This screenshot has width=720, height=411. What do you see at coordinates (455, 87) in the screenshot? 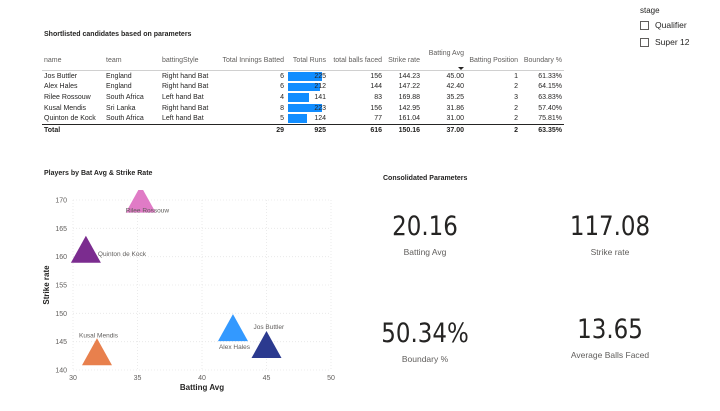
I see `cell-batting-avg: 42.40` at bounding box center [455, 87].